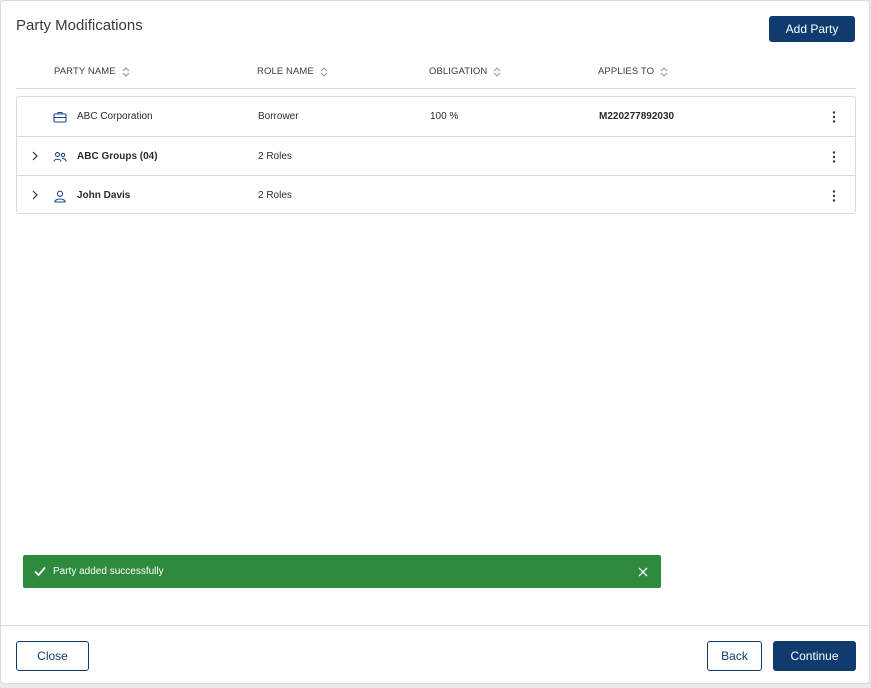  What do you see at coordinates (79, 25) in the screenshot?
I see `page-title: Party Modifications` at bounding box center [79, 25].